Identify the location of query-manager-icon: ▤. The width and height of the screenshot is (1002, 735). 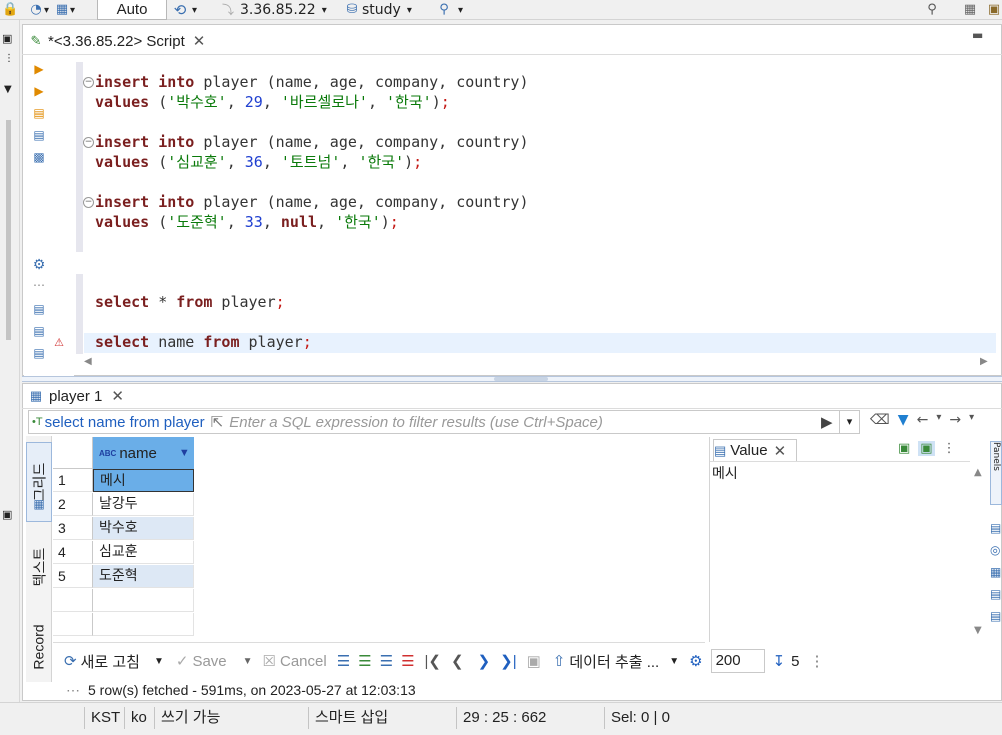
(39, 353).